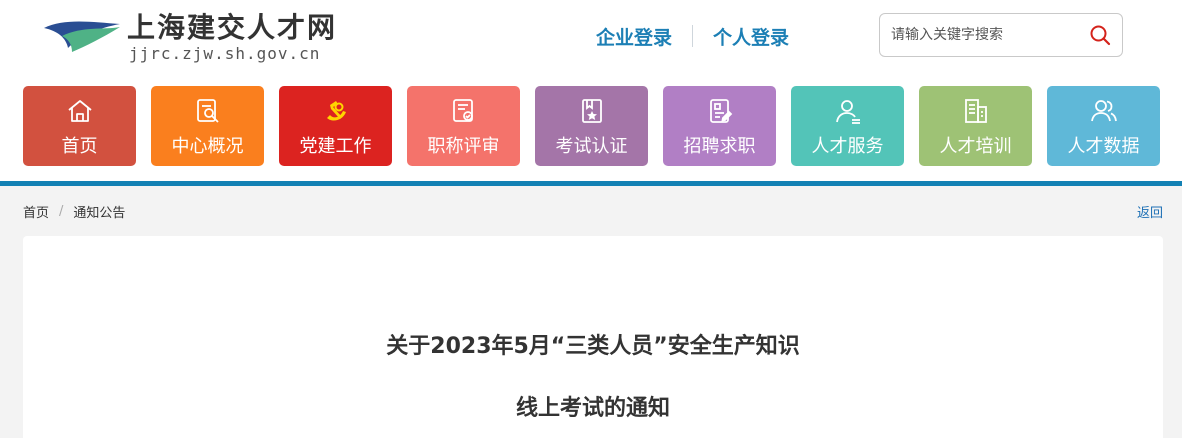 The image size is (1182, 438). What do you see at coordinates (80, 111) in the screenshot?
I see `home-icon` at bounding box center [80, 111].